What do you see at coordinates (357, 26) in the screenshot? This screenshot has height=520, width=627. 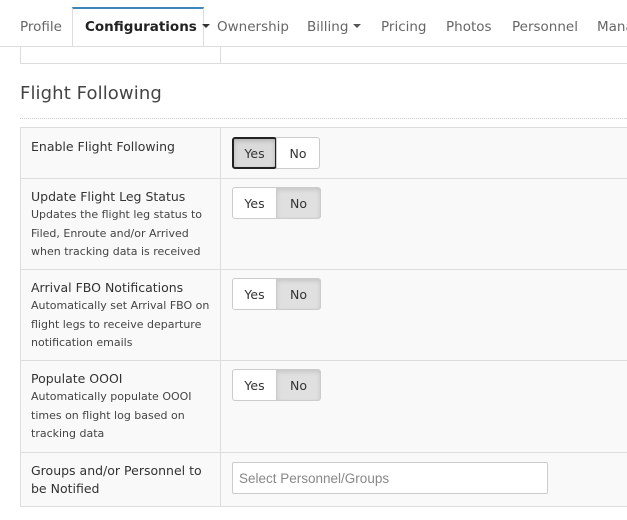 I see `caret-down-icon` at bounding box center [357, 26].